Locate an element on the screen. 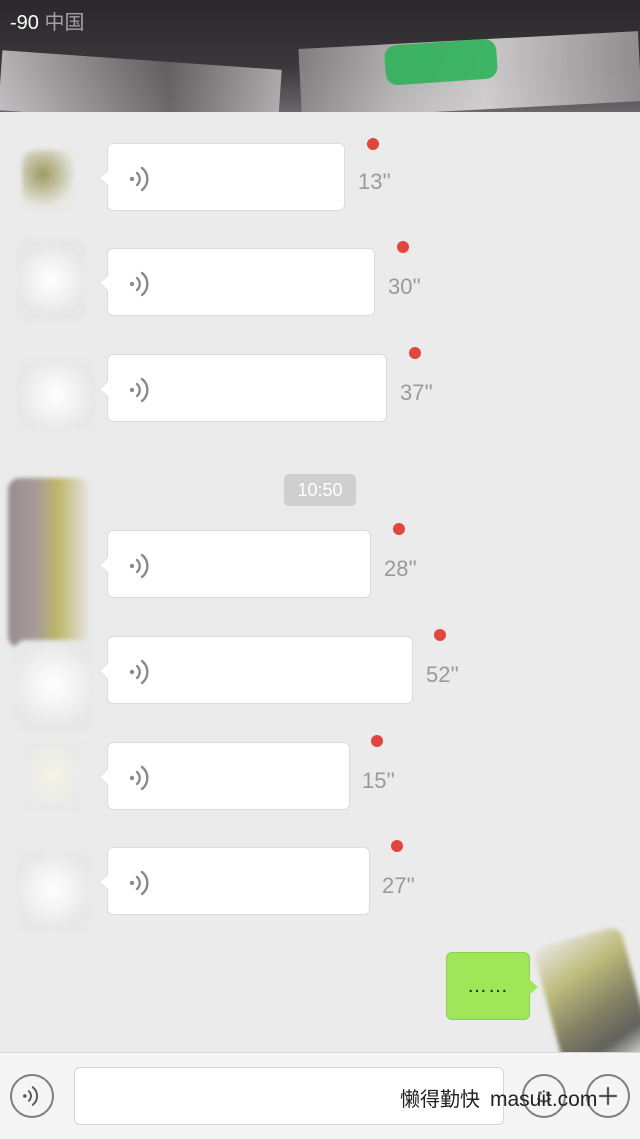 This screenshot has height=1139, width=640. voice-message: 37'' is located at coordinates (320, 385).